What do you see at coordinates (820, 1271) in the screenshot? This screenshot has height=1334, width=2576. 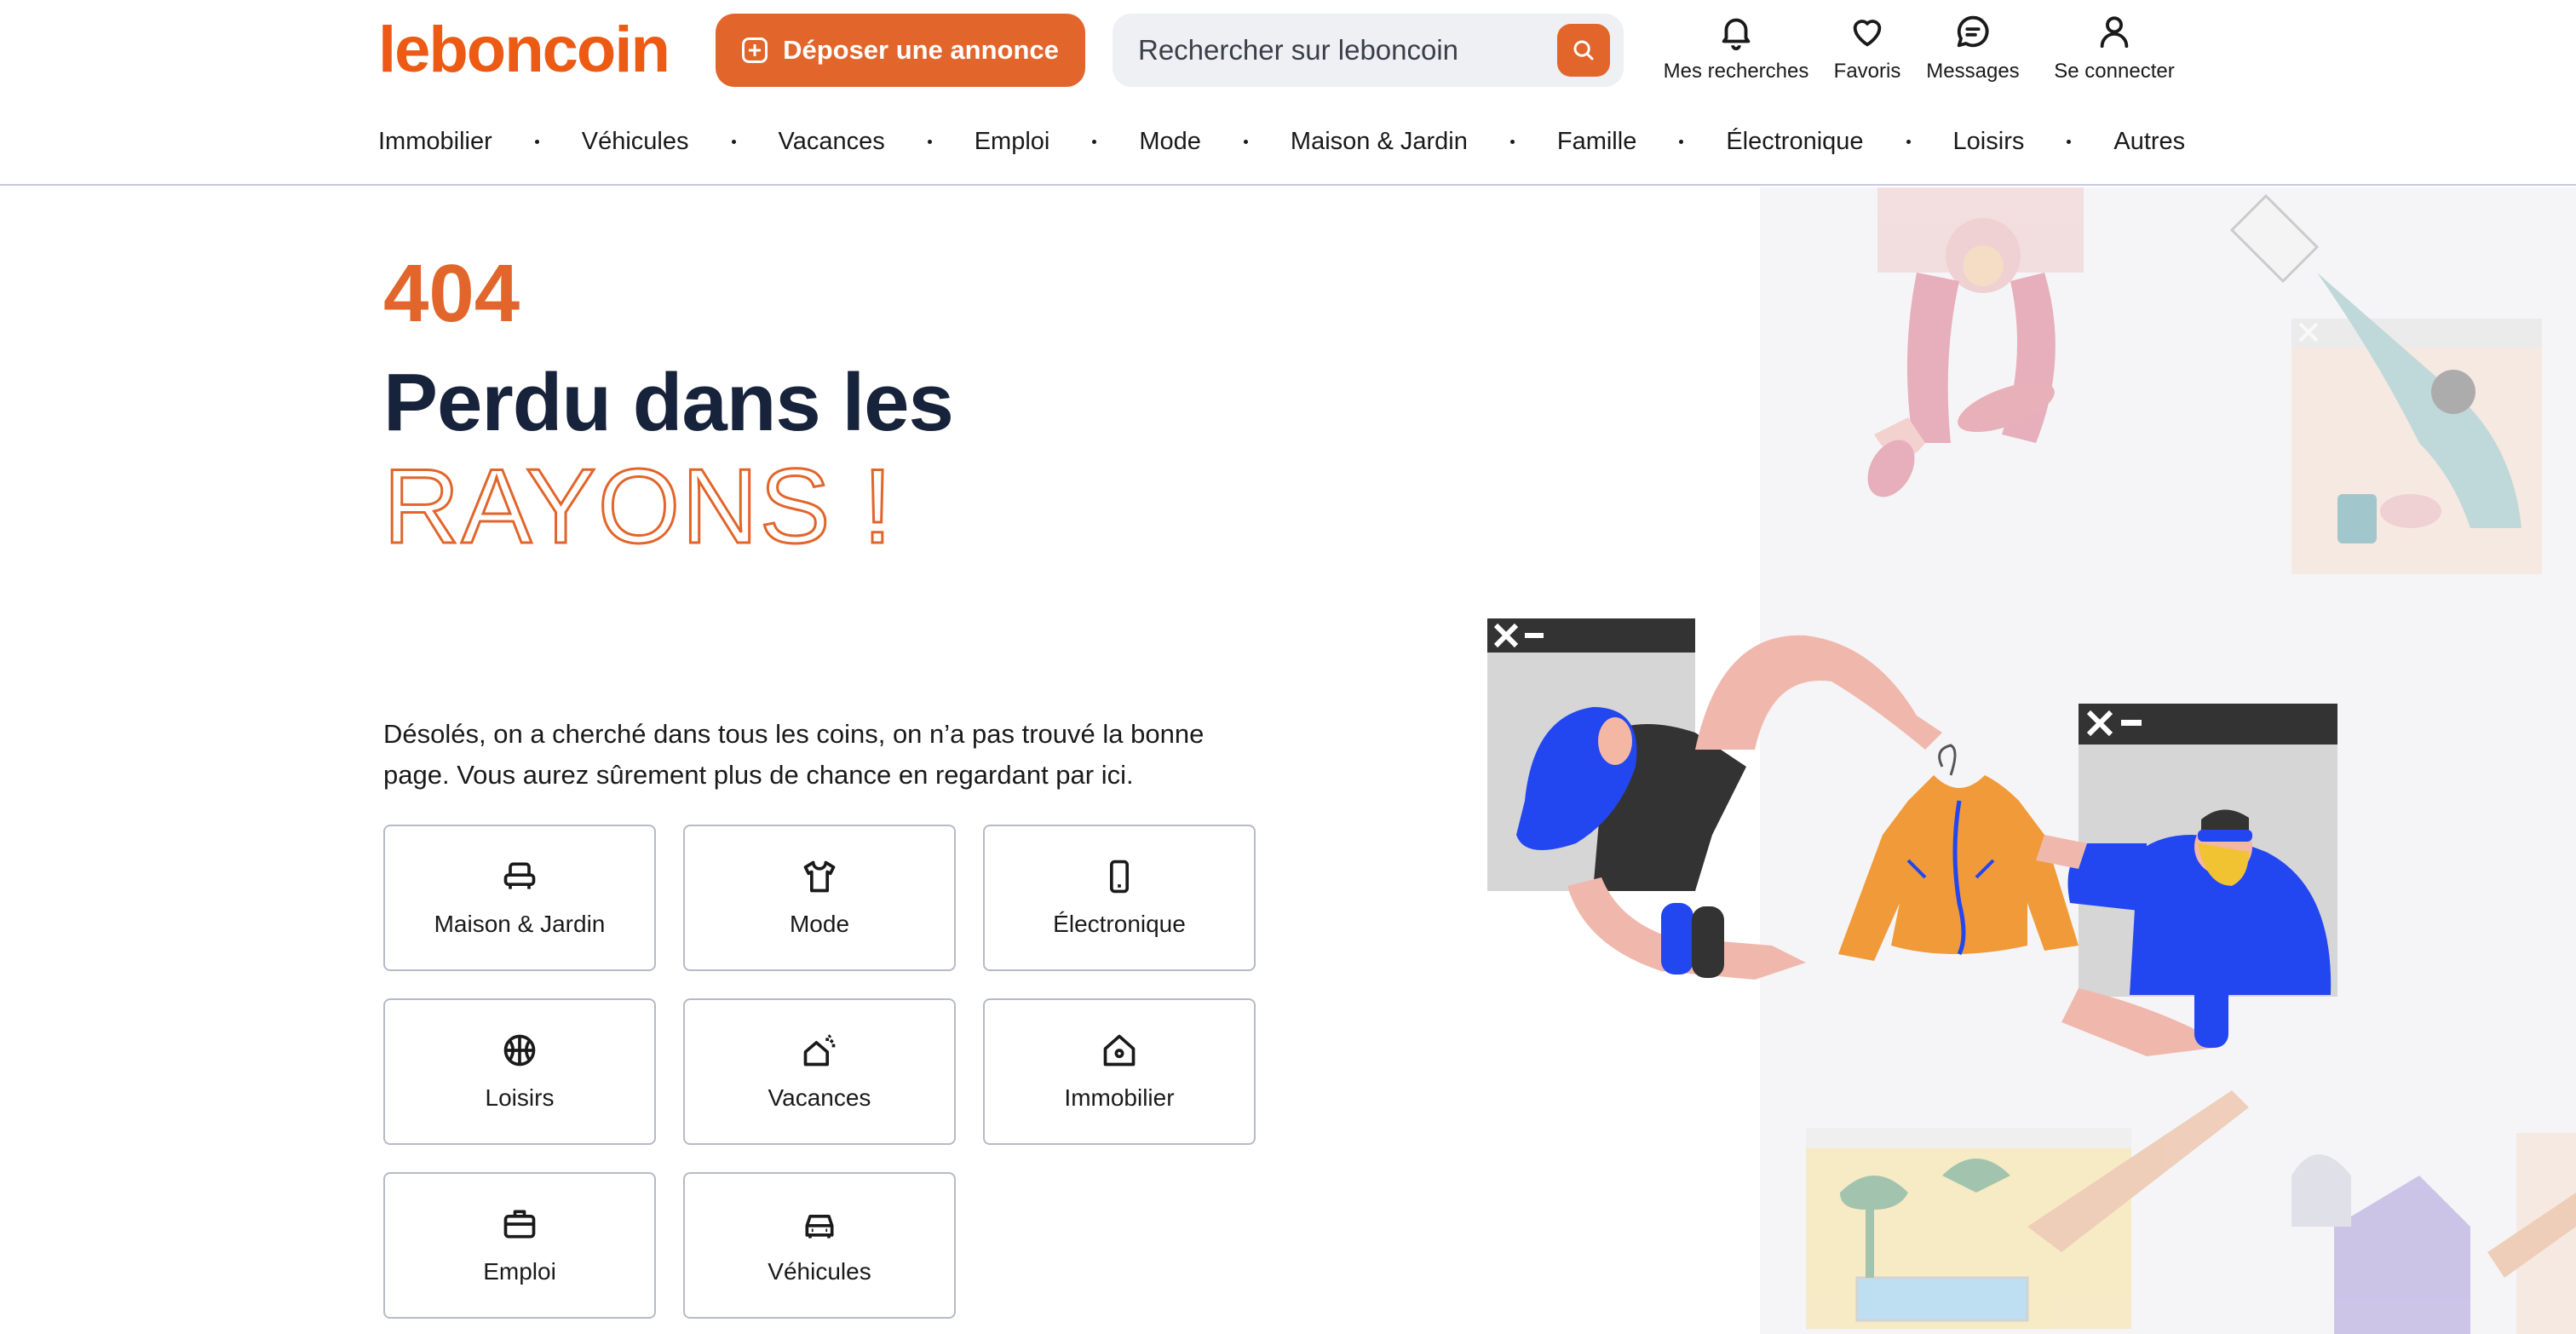 I see `tile-label: Véhicules` at bounding box center [820, 1271].